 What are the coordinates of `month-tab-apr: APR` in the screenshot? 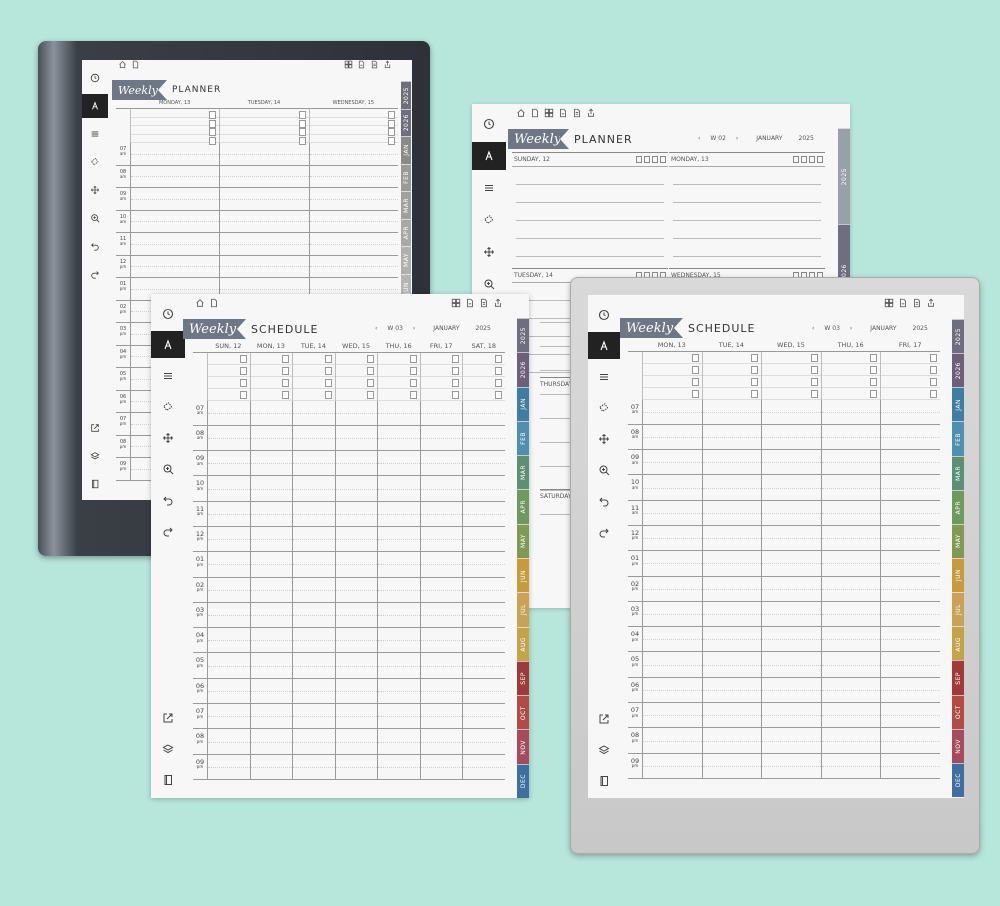 It's located at (958, 506).